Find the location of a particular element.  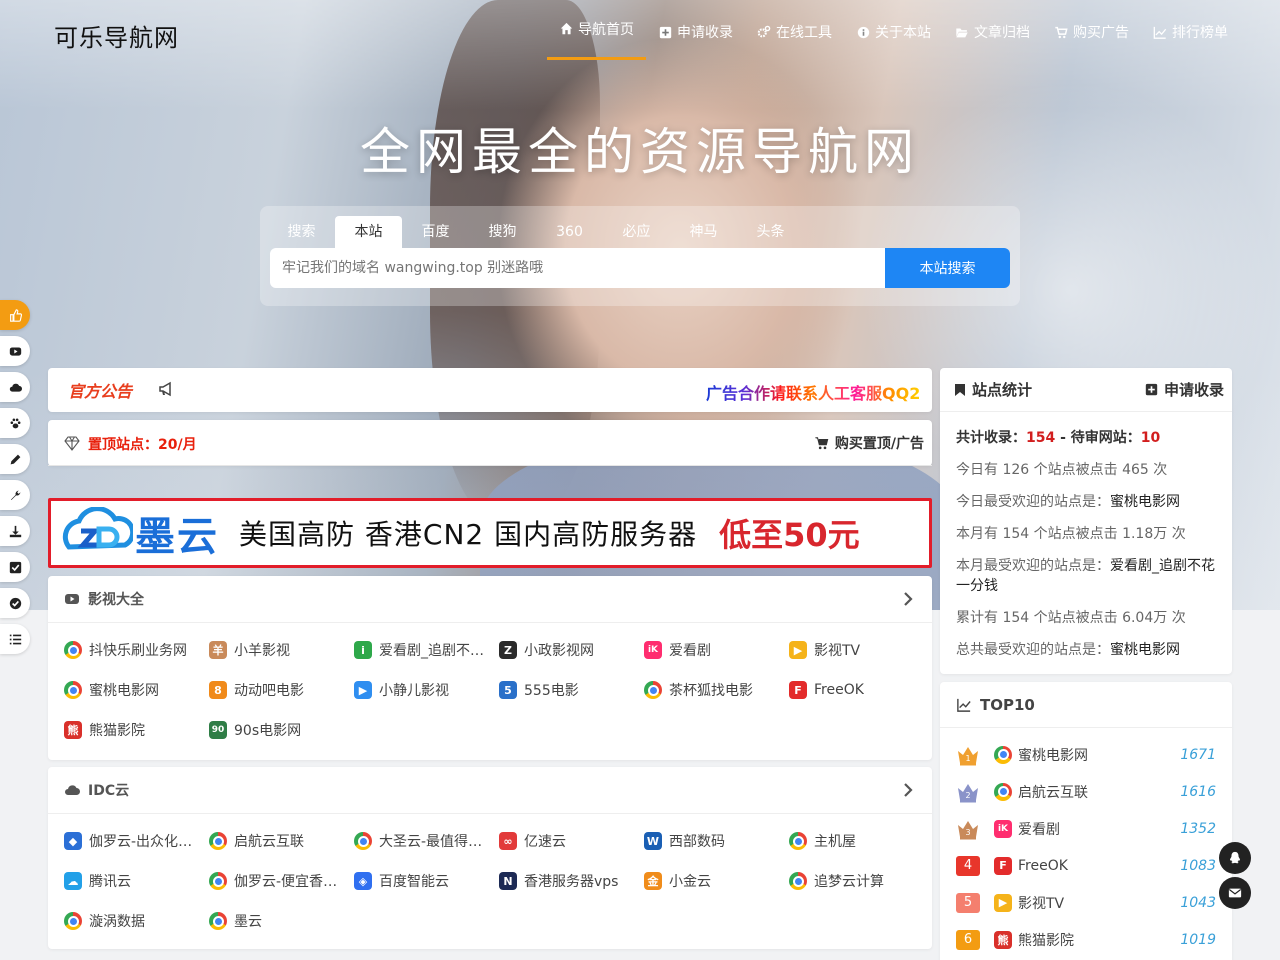

search-tab-sogou: 搜狗 is located at coordinates (502, 232).